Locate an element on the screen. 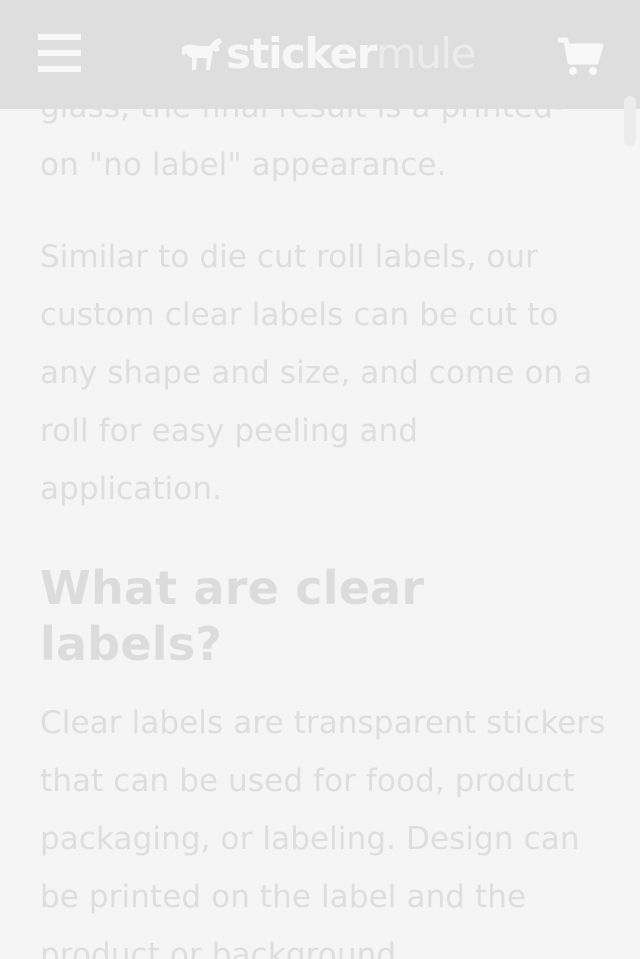 This screenshot has height=959, width=640. logo-text-secondary: mule is located at coordinates (426, 53).